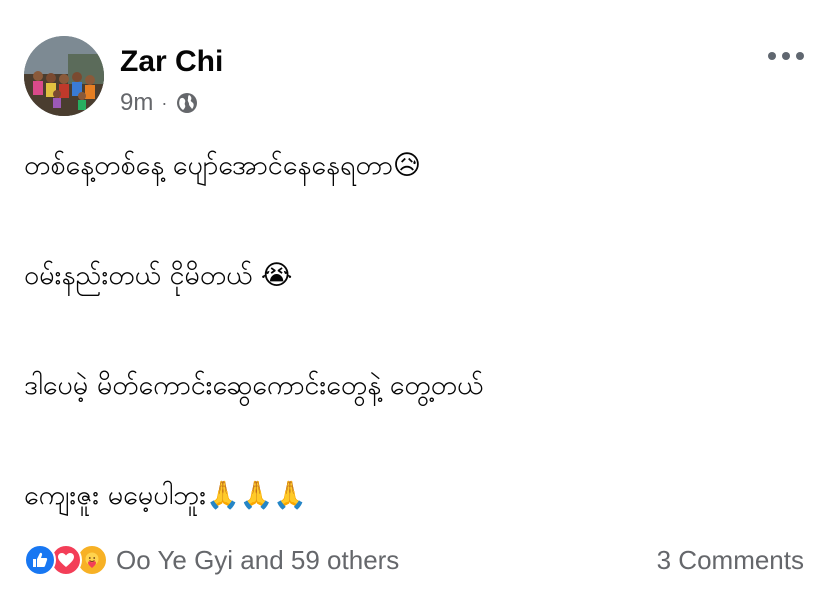  I want to click on globe-icon, so click(187, 103).